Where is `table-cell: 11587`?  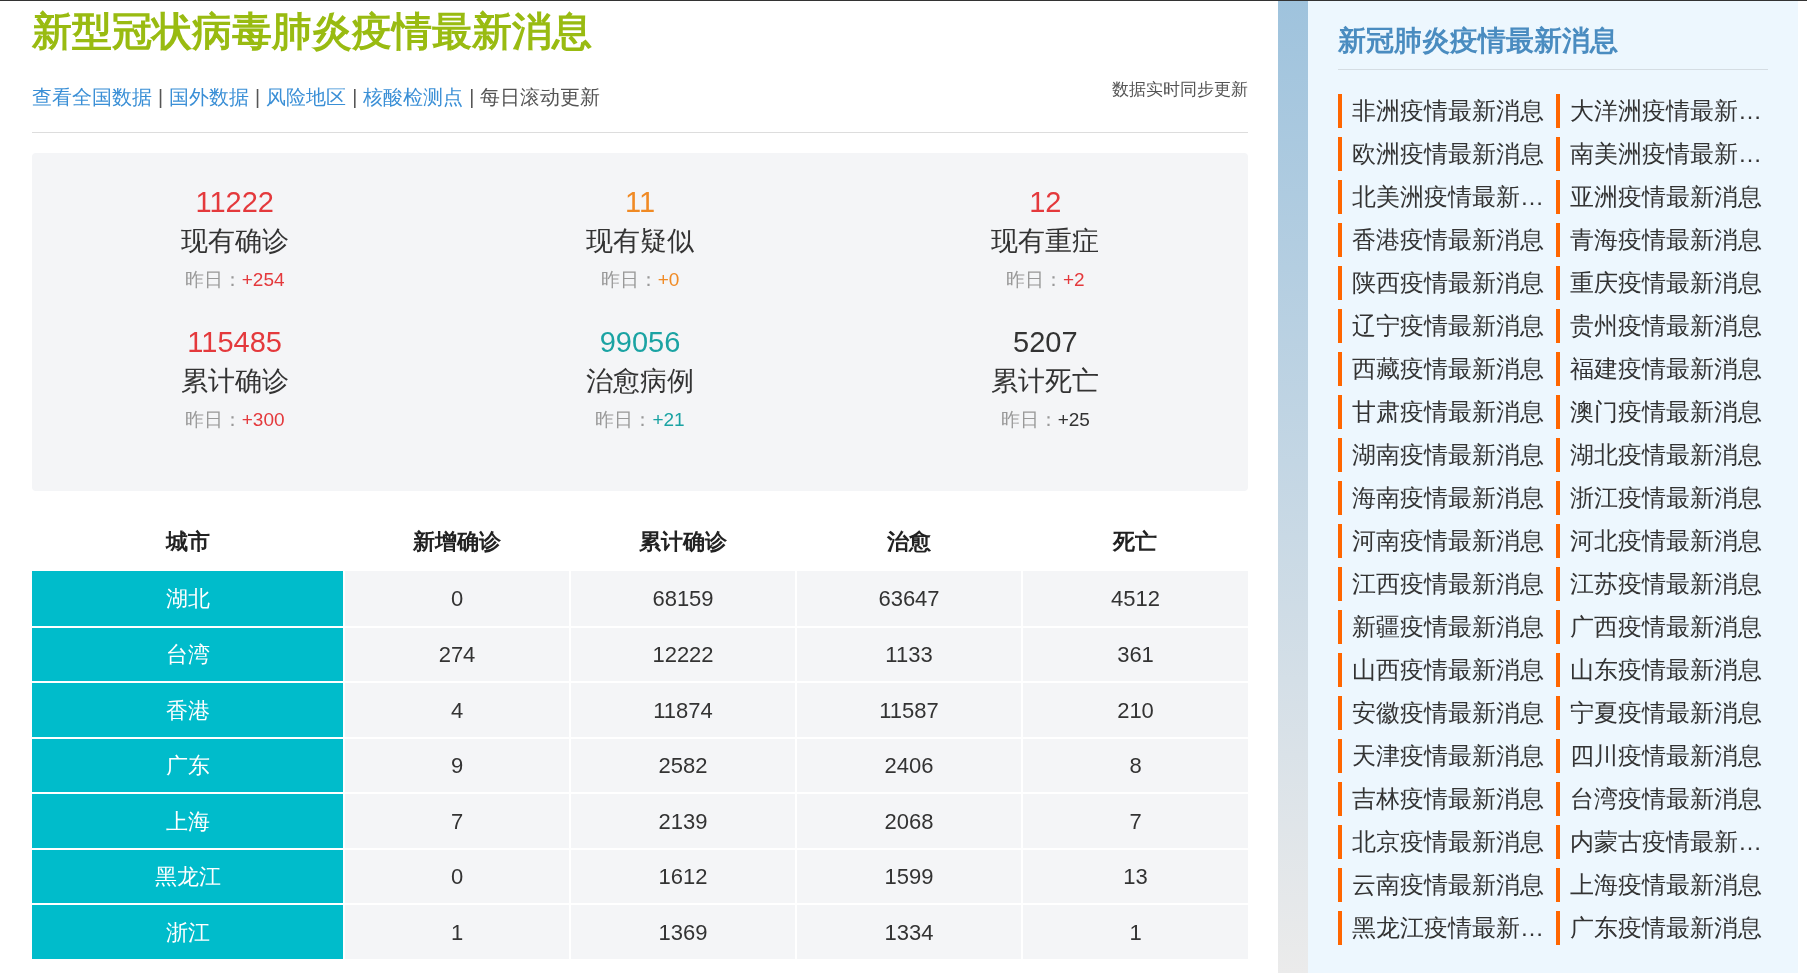 table-cell: 11587 is located at coordinates (909, 710).